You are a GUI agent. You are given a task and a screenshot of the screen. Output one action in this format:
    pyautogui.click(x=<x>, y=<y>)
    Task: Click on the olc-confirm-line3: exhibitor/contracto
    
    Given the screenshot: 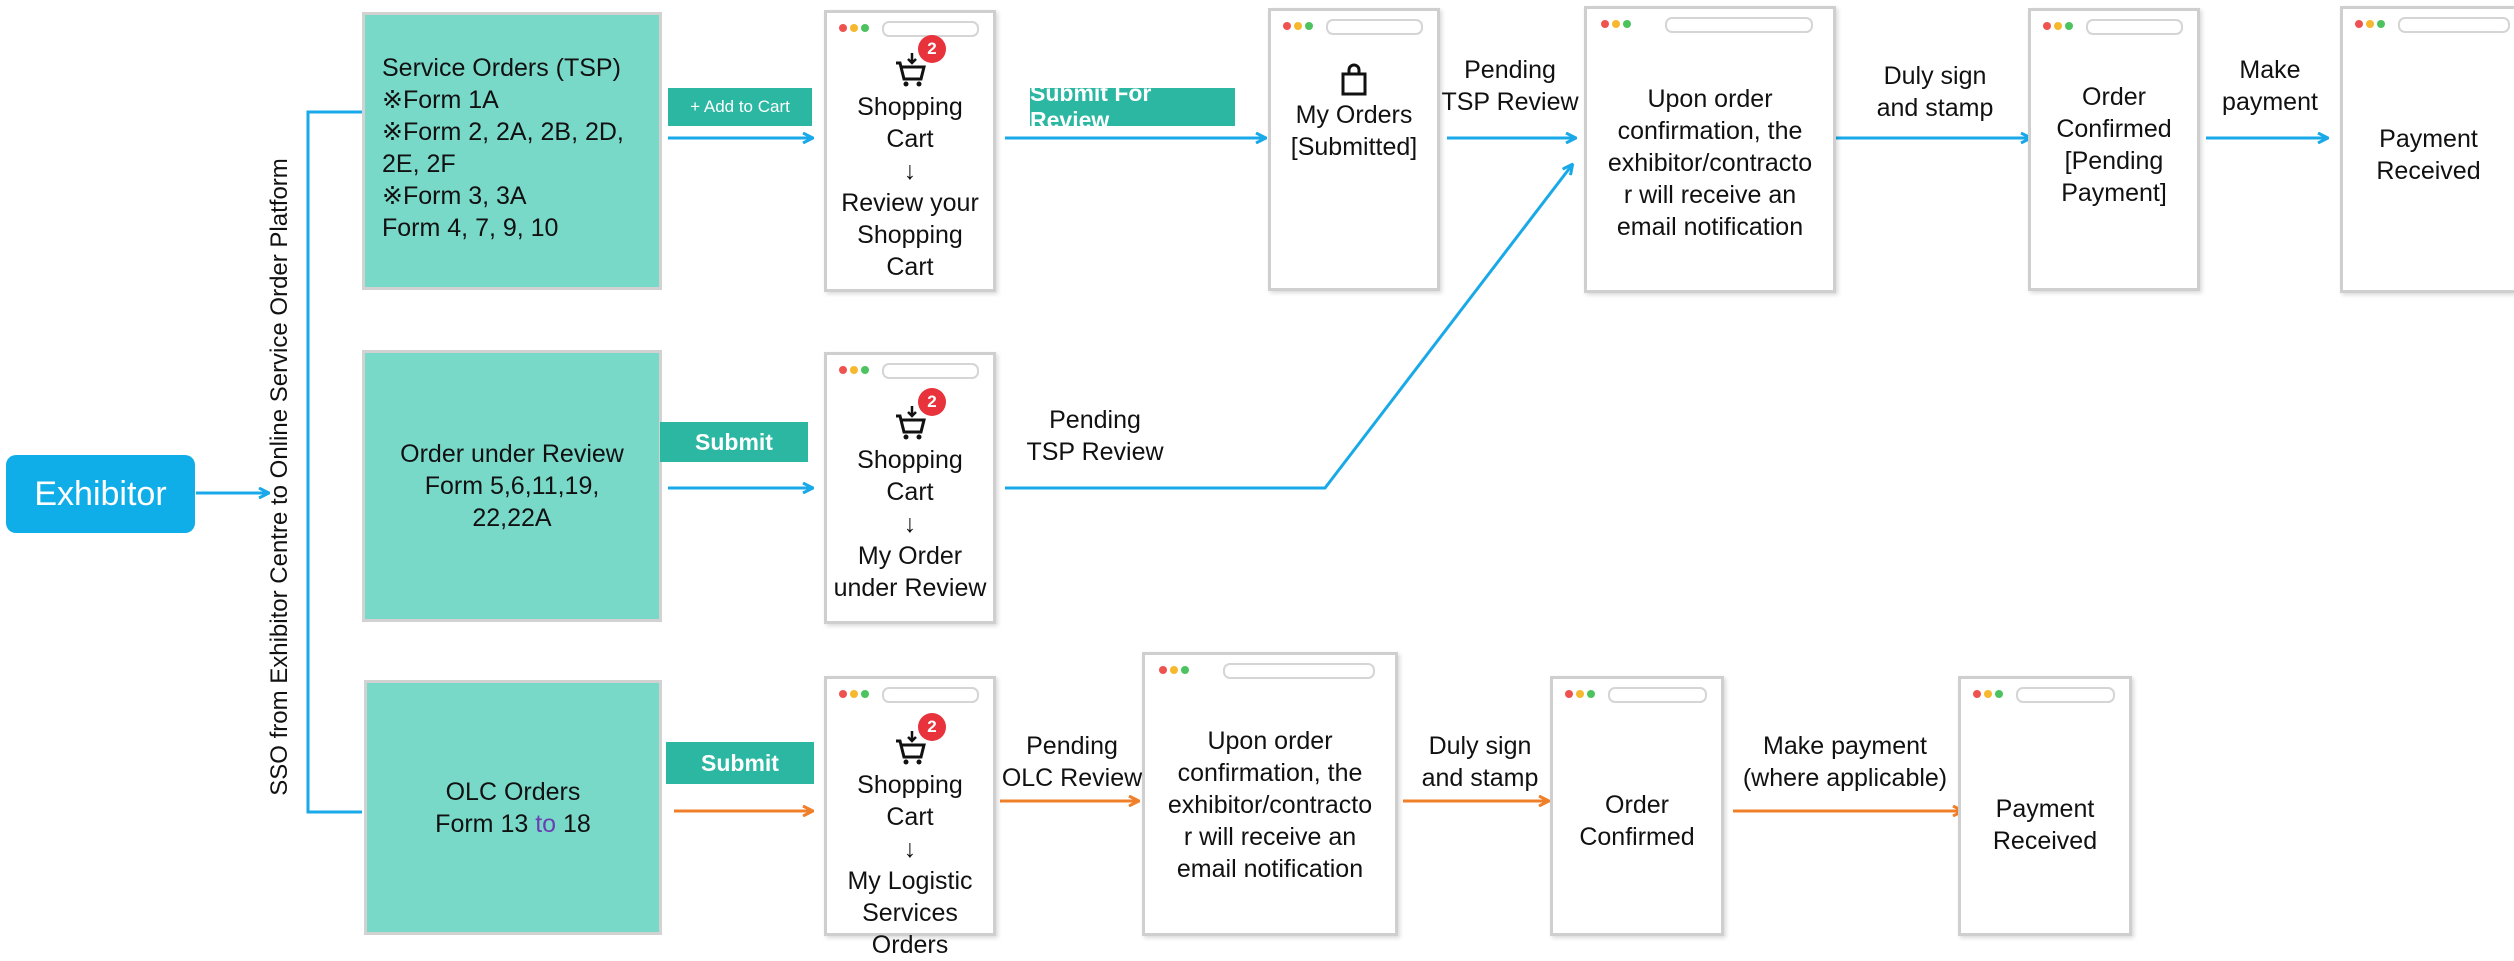 What is the action you would take?
    pyautogui.click(x=1270, y=805)
    